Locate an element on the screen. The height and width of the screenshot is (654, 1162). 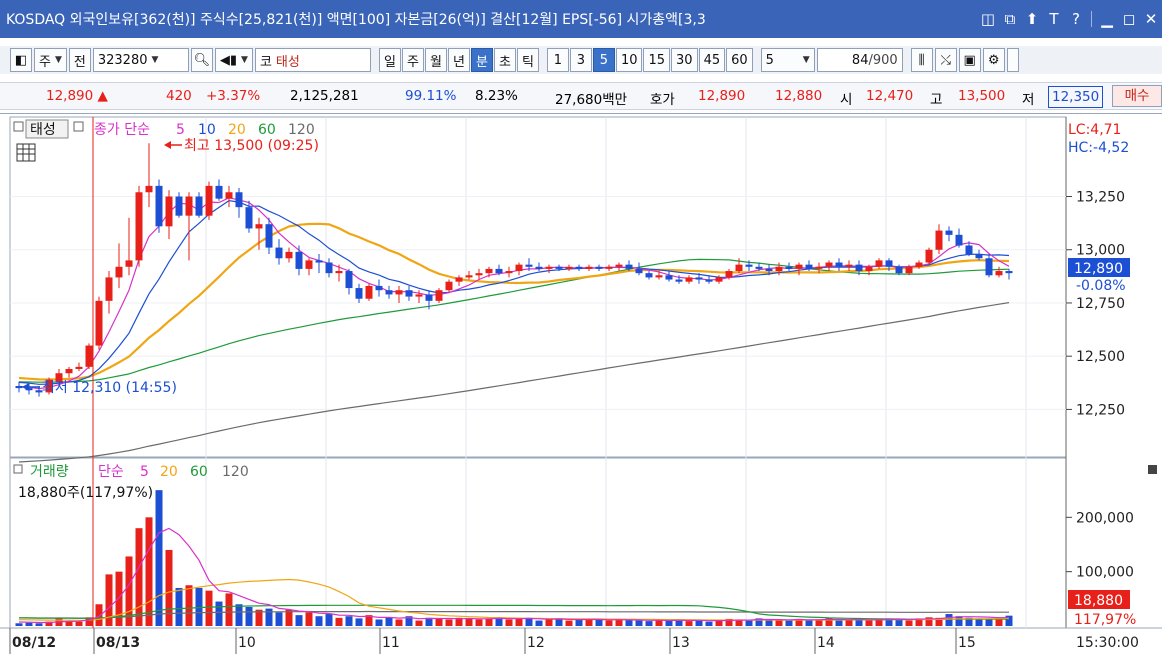
stock-code-value: 323280 is located at coordinates (122, 60).